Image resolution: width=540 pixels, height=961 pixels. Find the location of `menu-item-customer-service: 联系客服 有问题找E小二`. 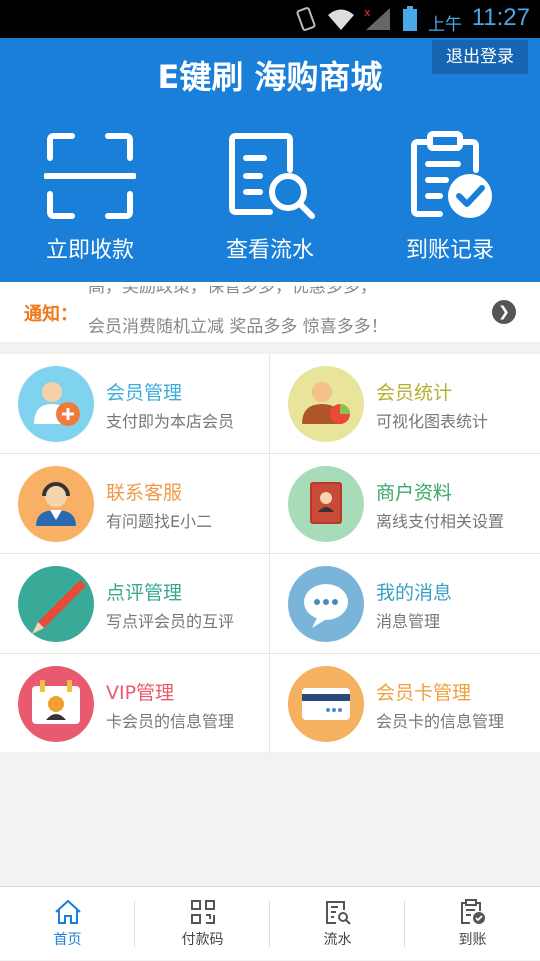

menu-item-customer-service: 联系客服 有问题找E小二 is located at coordinates (135, 504).